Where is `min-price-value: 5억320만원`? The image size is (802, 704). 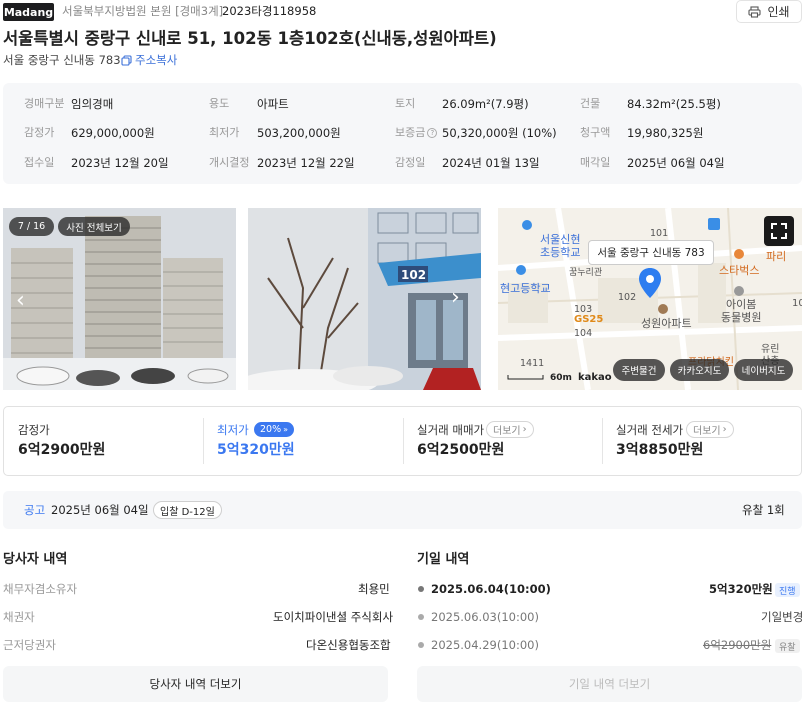 min-price-value: 5억320만원 is located at coordinates (256, 450).